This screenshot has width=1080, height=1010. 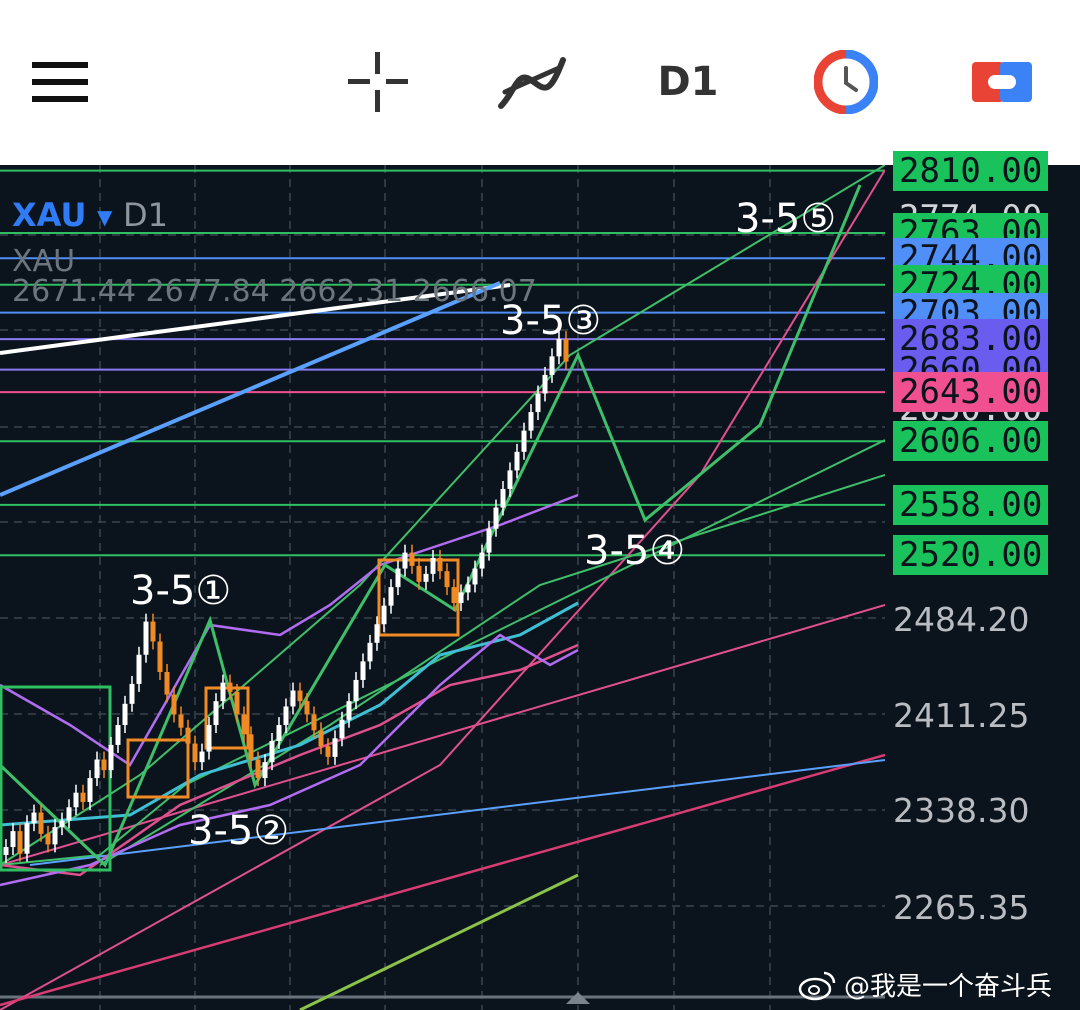 I want to click on indicators-button, so click(x=532, y=82).